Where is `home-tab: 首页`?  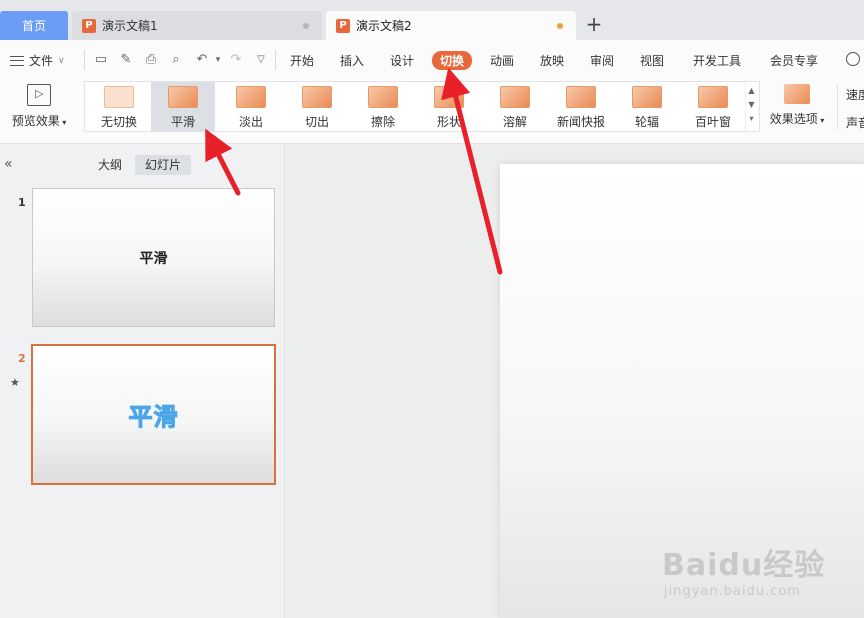 home-tab: 首页 is located at coordinates (34, 25).